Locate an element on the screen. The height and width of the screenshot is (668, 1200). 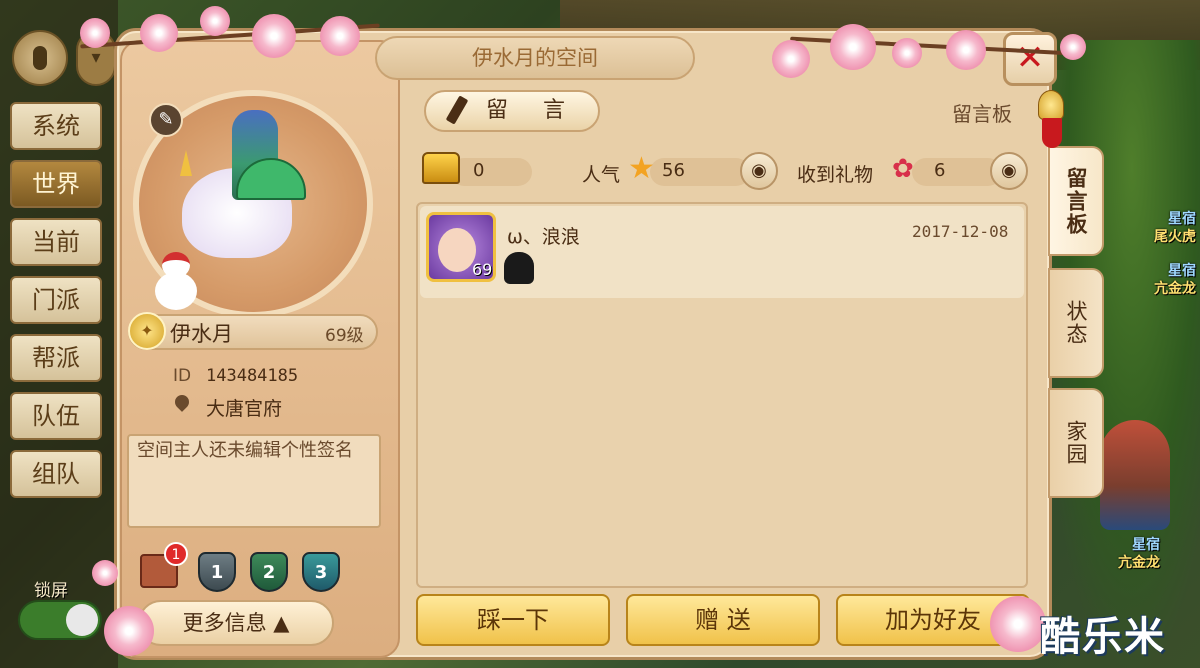
snowman-head is located at coordinates (176, 265).